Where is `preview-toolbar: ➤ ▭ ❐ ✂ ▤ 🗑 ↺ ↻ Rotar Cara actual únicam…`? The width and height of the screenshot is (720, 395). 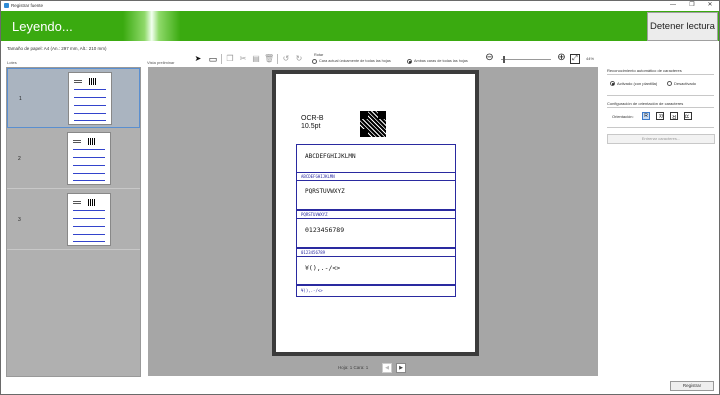 preview-toolbar: ➤ ▭ ❐ ✂ ▤ 🗑 ↺ ↻ Rotar Cara actual únicam… is located at coordinates (396, 59).